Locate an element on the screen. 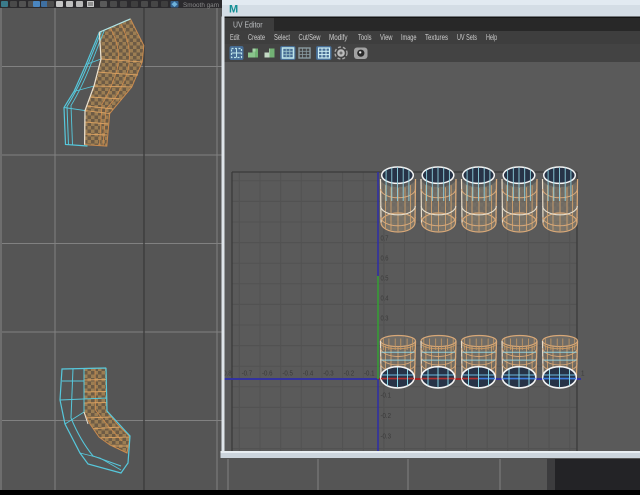  svg-text: -0.7 is located at coordinates (247, 373).